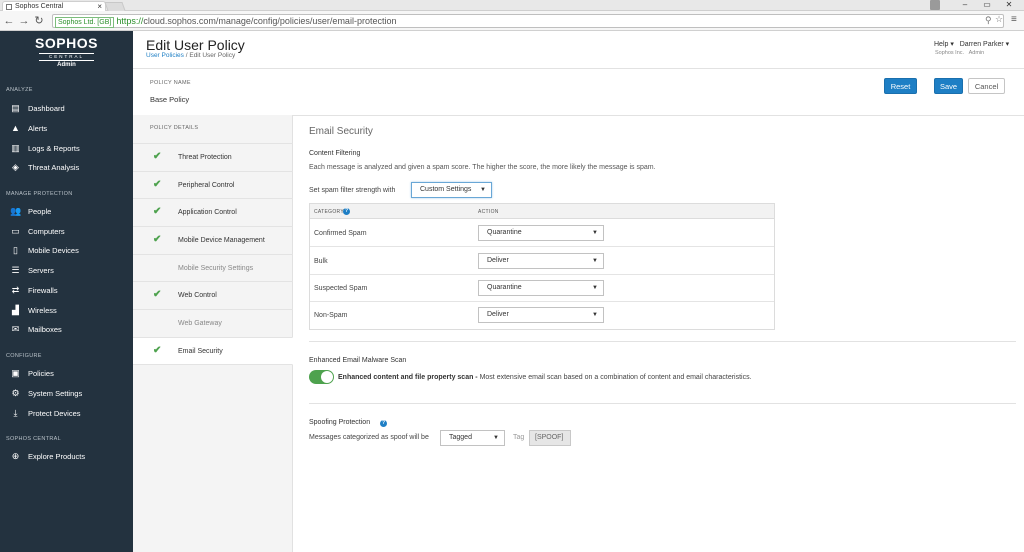  I want to click on sidebar-item-computers: ▭ Computers, so click(37, 231).